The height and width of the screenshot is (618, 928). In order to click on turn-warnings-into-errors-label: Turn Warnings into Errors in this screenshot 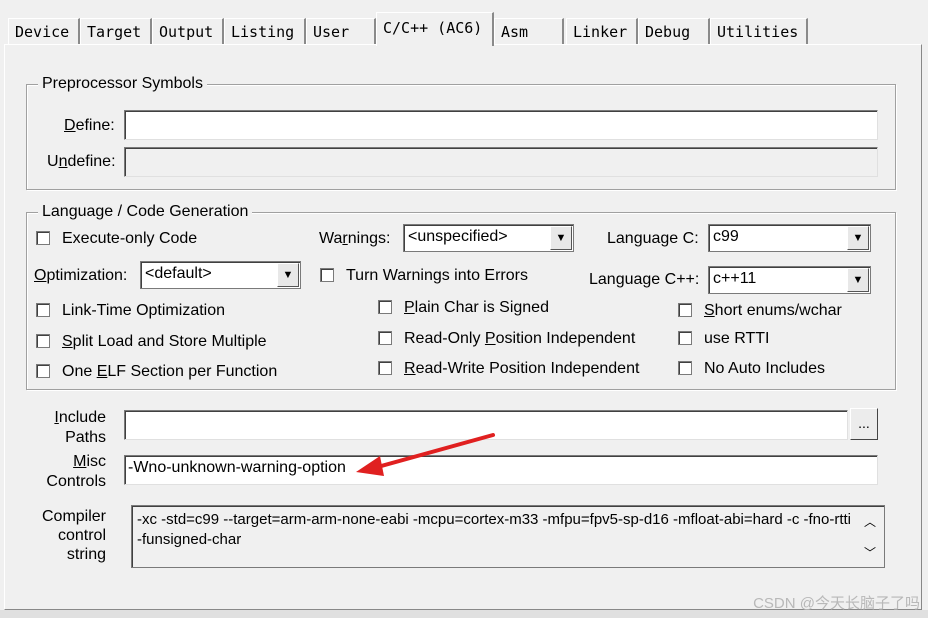, I will do `click(437, 275)`.